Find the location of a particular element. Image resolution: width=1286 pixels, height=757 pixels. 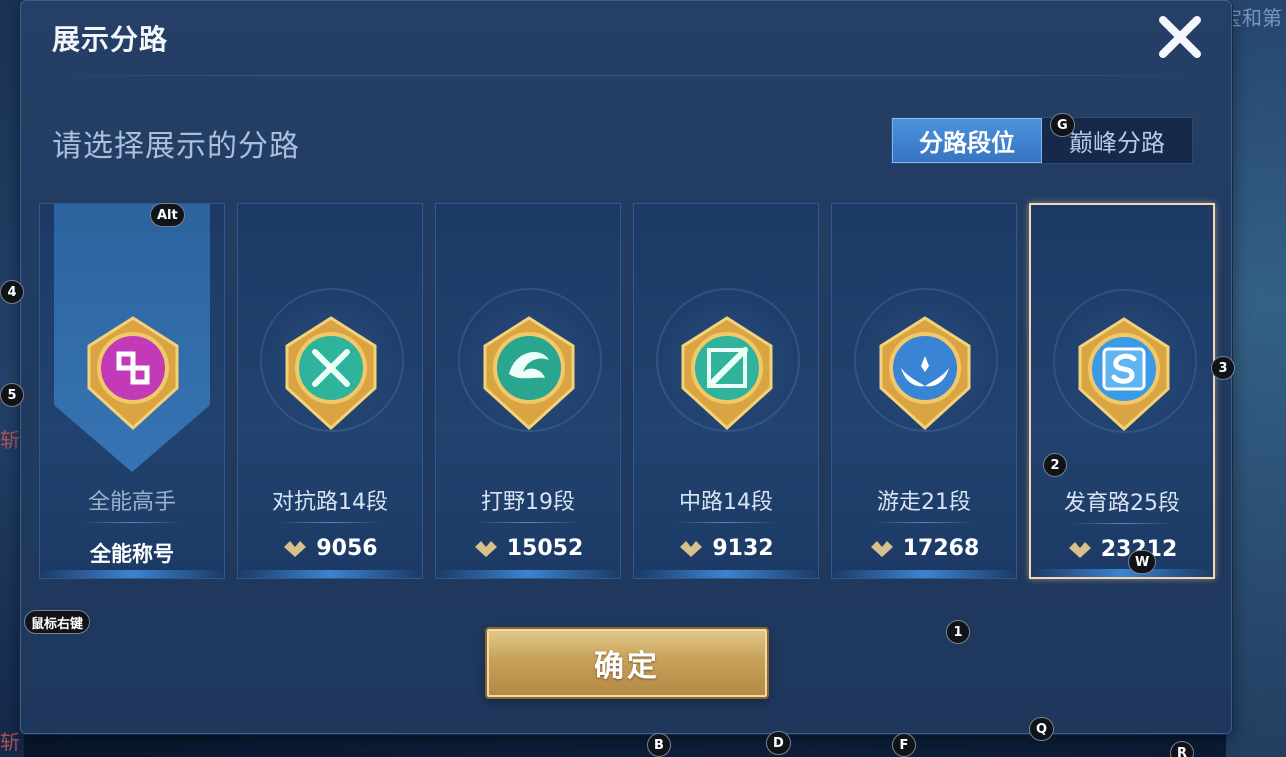

card-score: 15052 is located at coordinates (528, 548).